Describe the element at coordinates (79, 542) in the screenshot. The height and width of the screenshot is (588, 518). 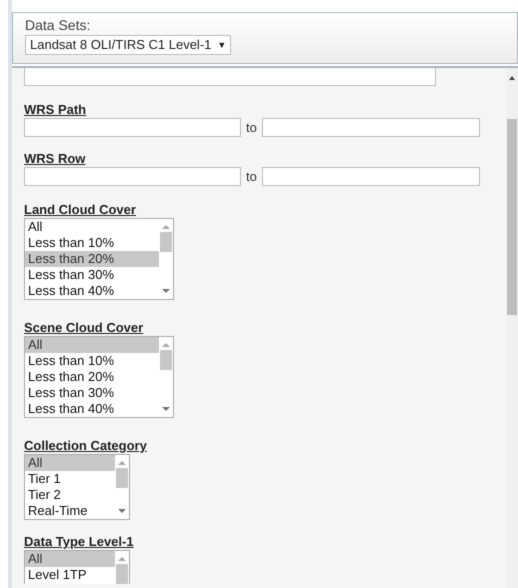
I see `field-label: Data Type Level-1` at that location.